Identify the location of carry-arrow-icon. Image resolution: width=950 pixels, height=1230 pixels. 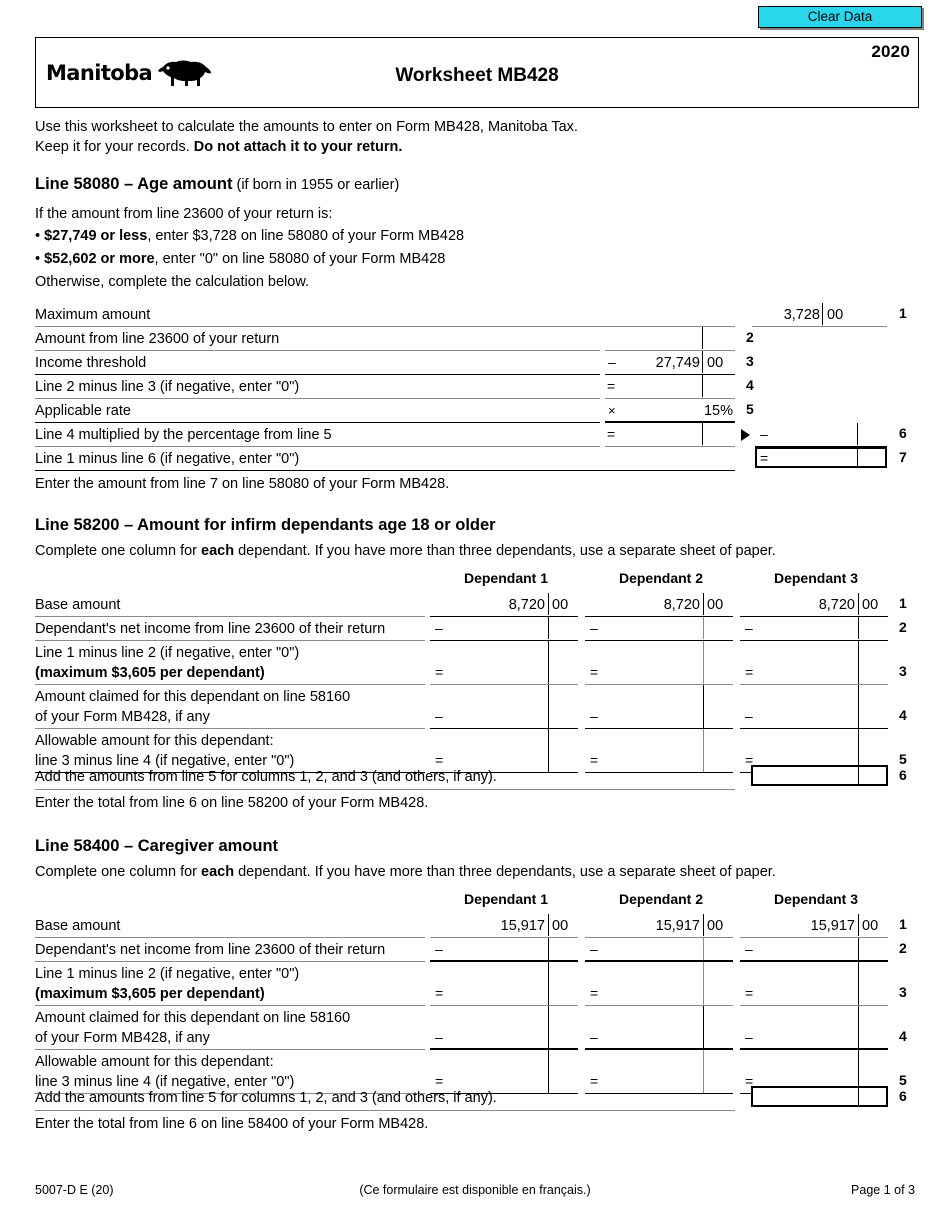
(745, 435).